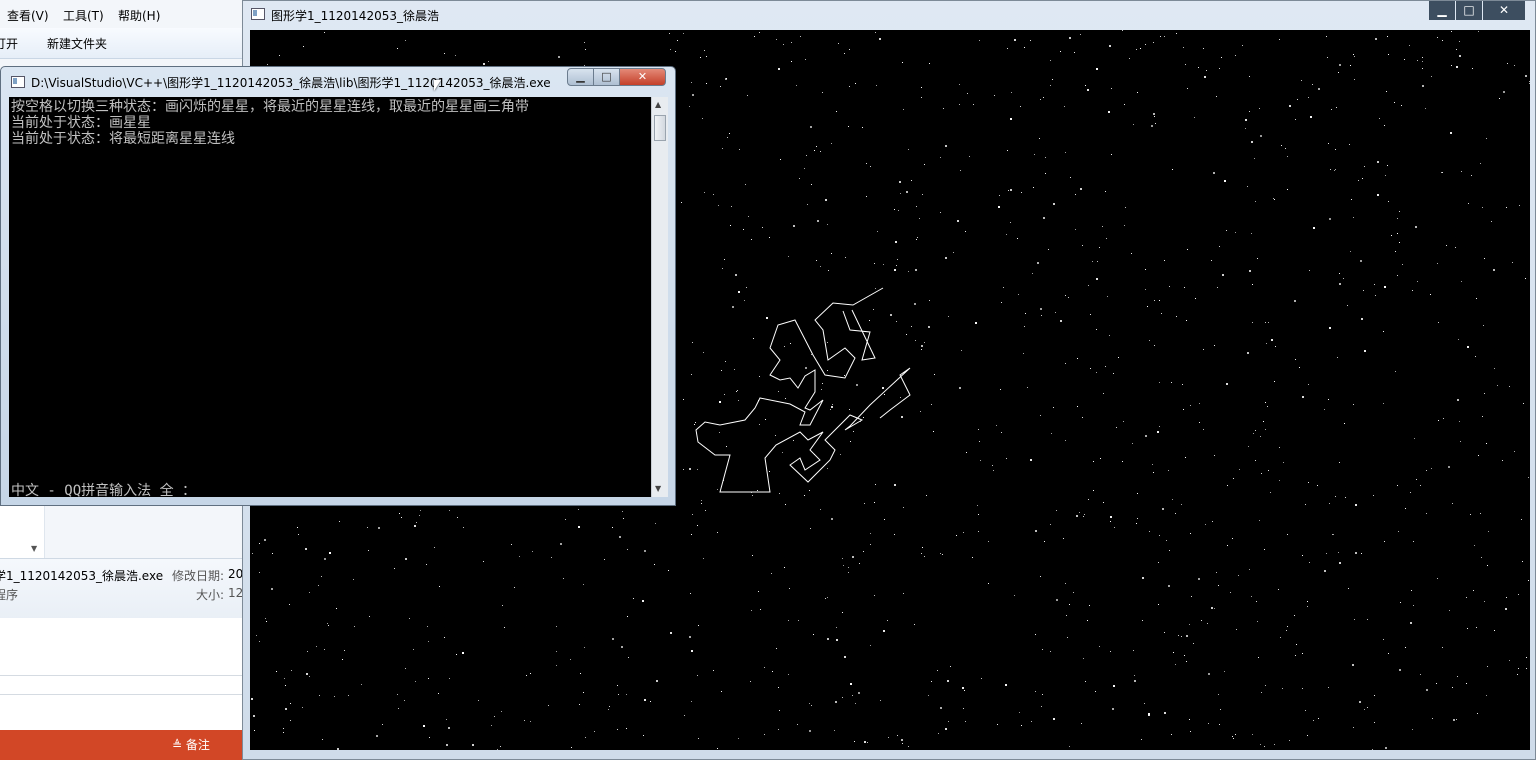 The image size is (1536, 760). What do you see at coordinates (191, 744) in the screenshot?
I see `notes-button: ≜ 备注` at bounding box center [191, 744].